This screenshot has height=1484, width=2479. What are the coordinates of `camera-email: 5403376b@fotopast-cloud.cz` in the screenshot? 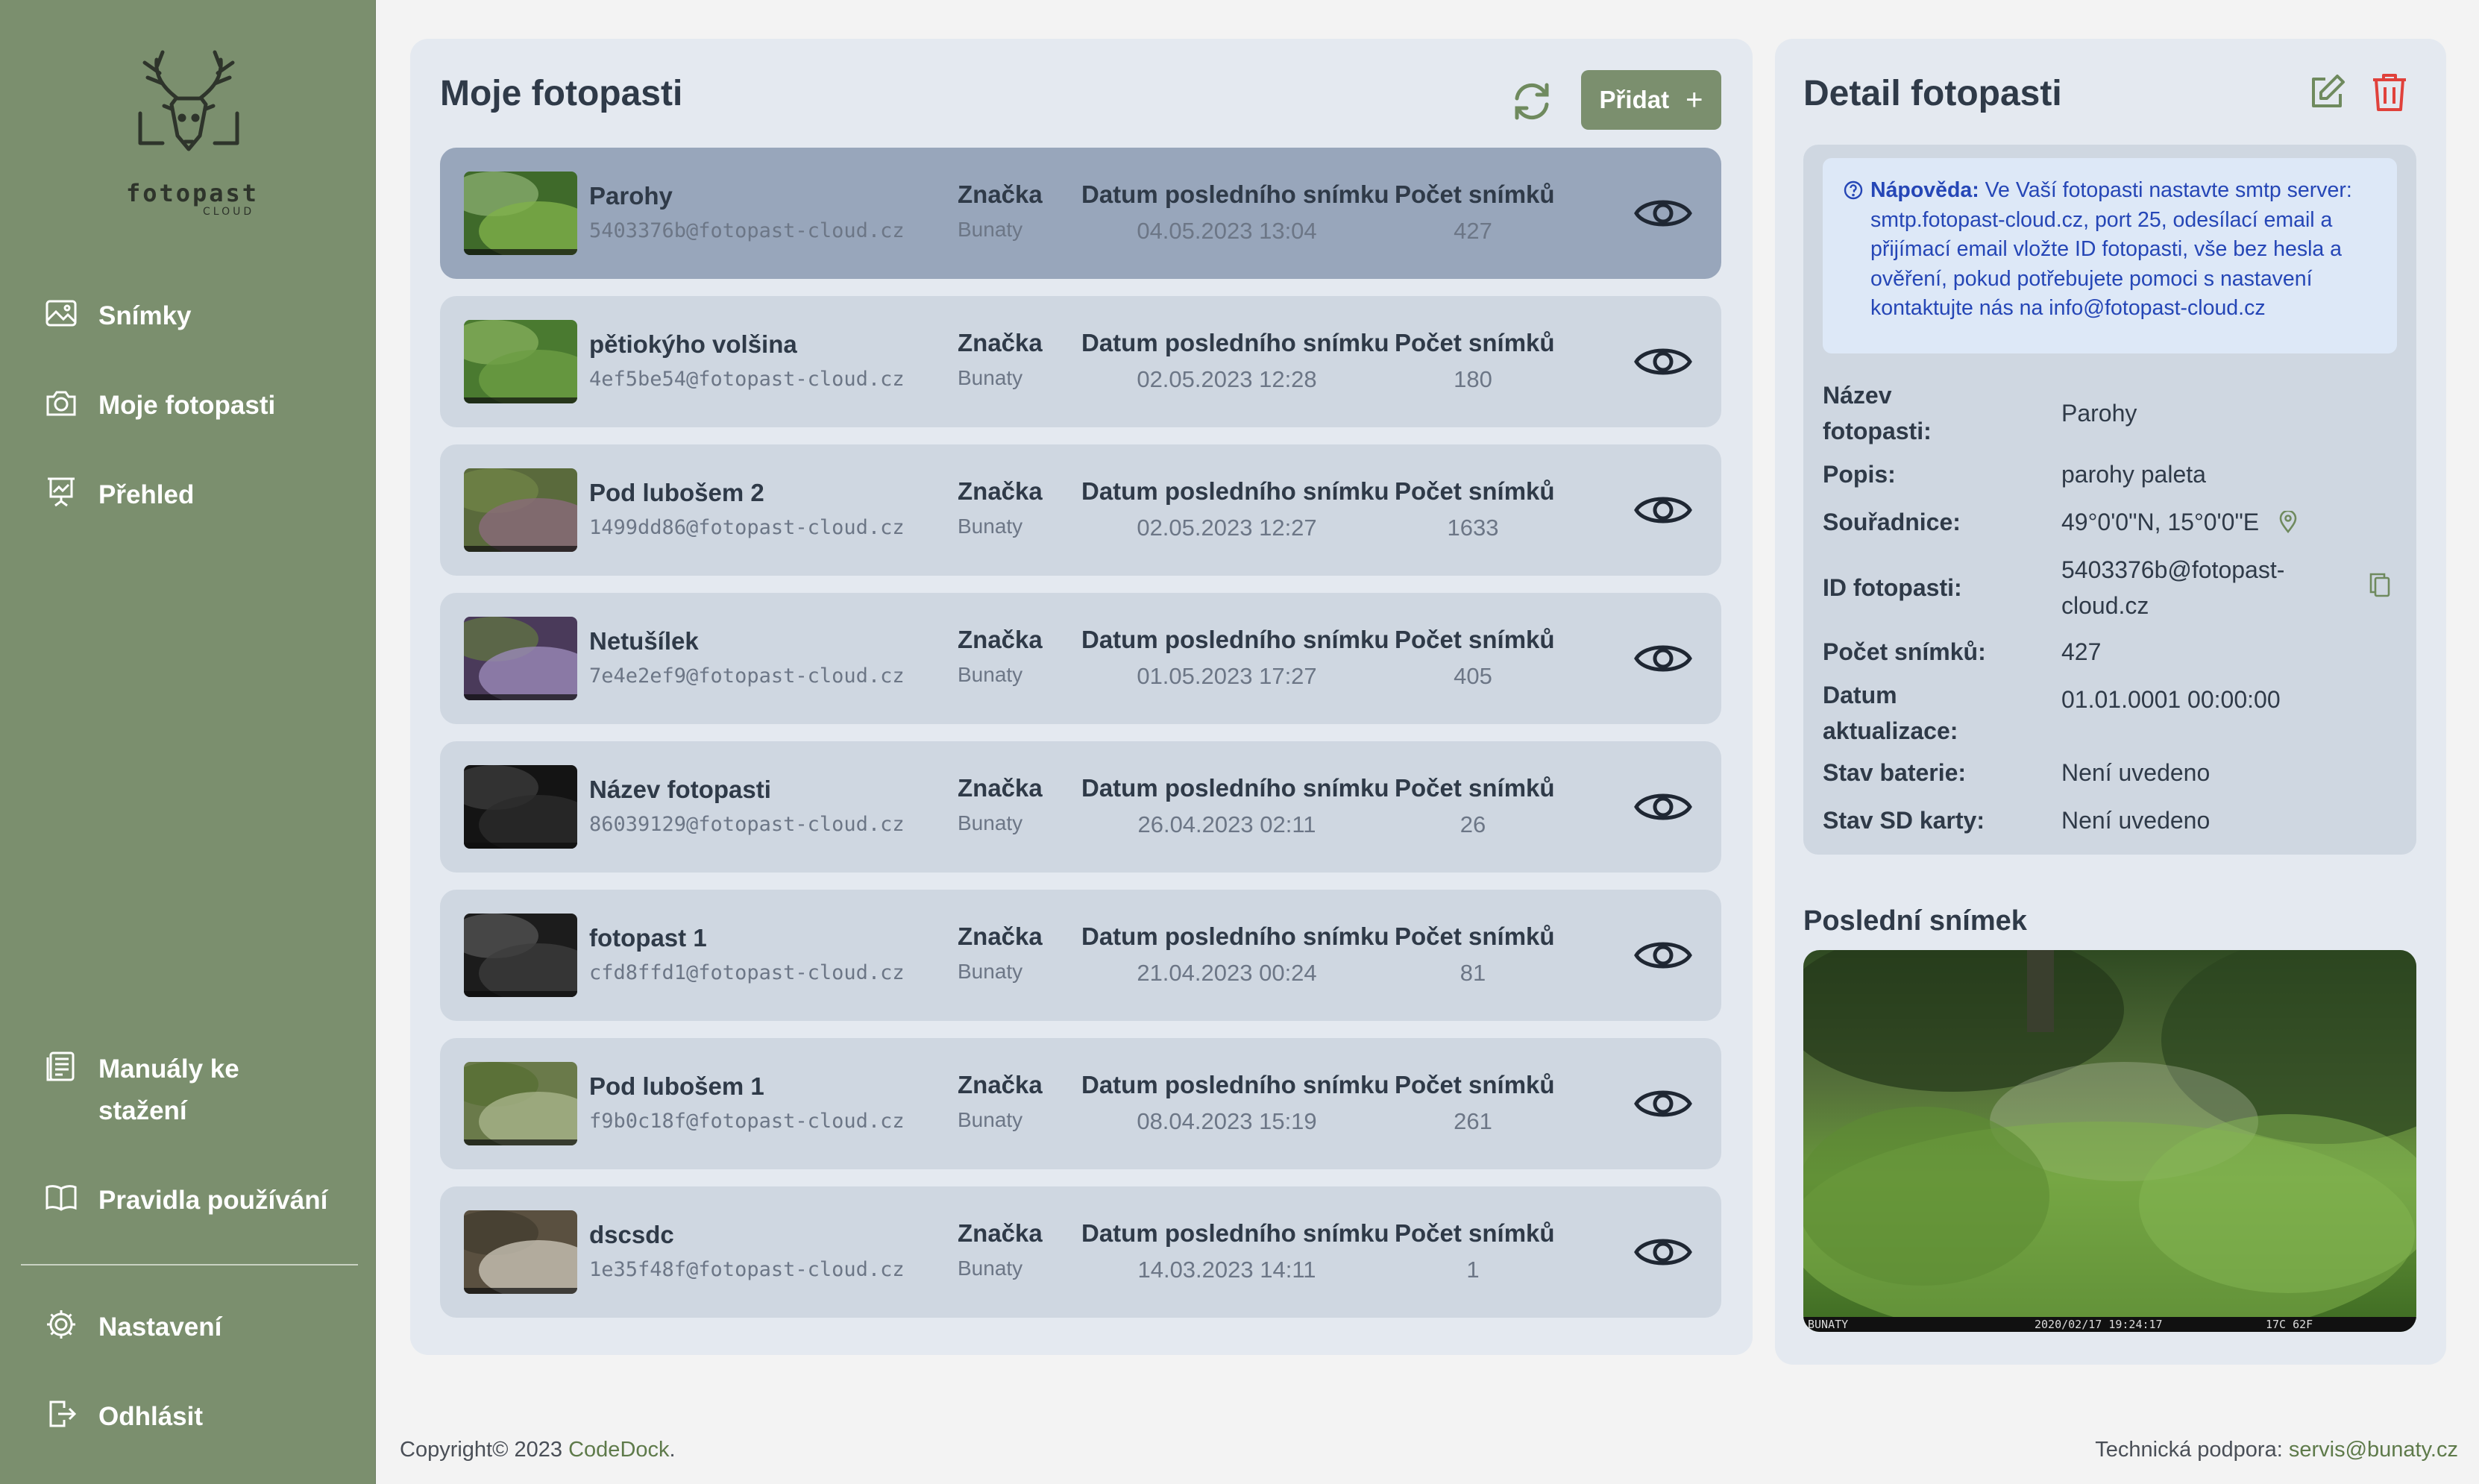 It's located at (747, 230).